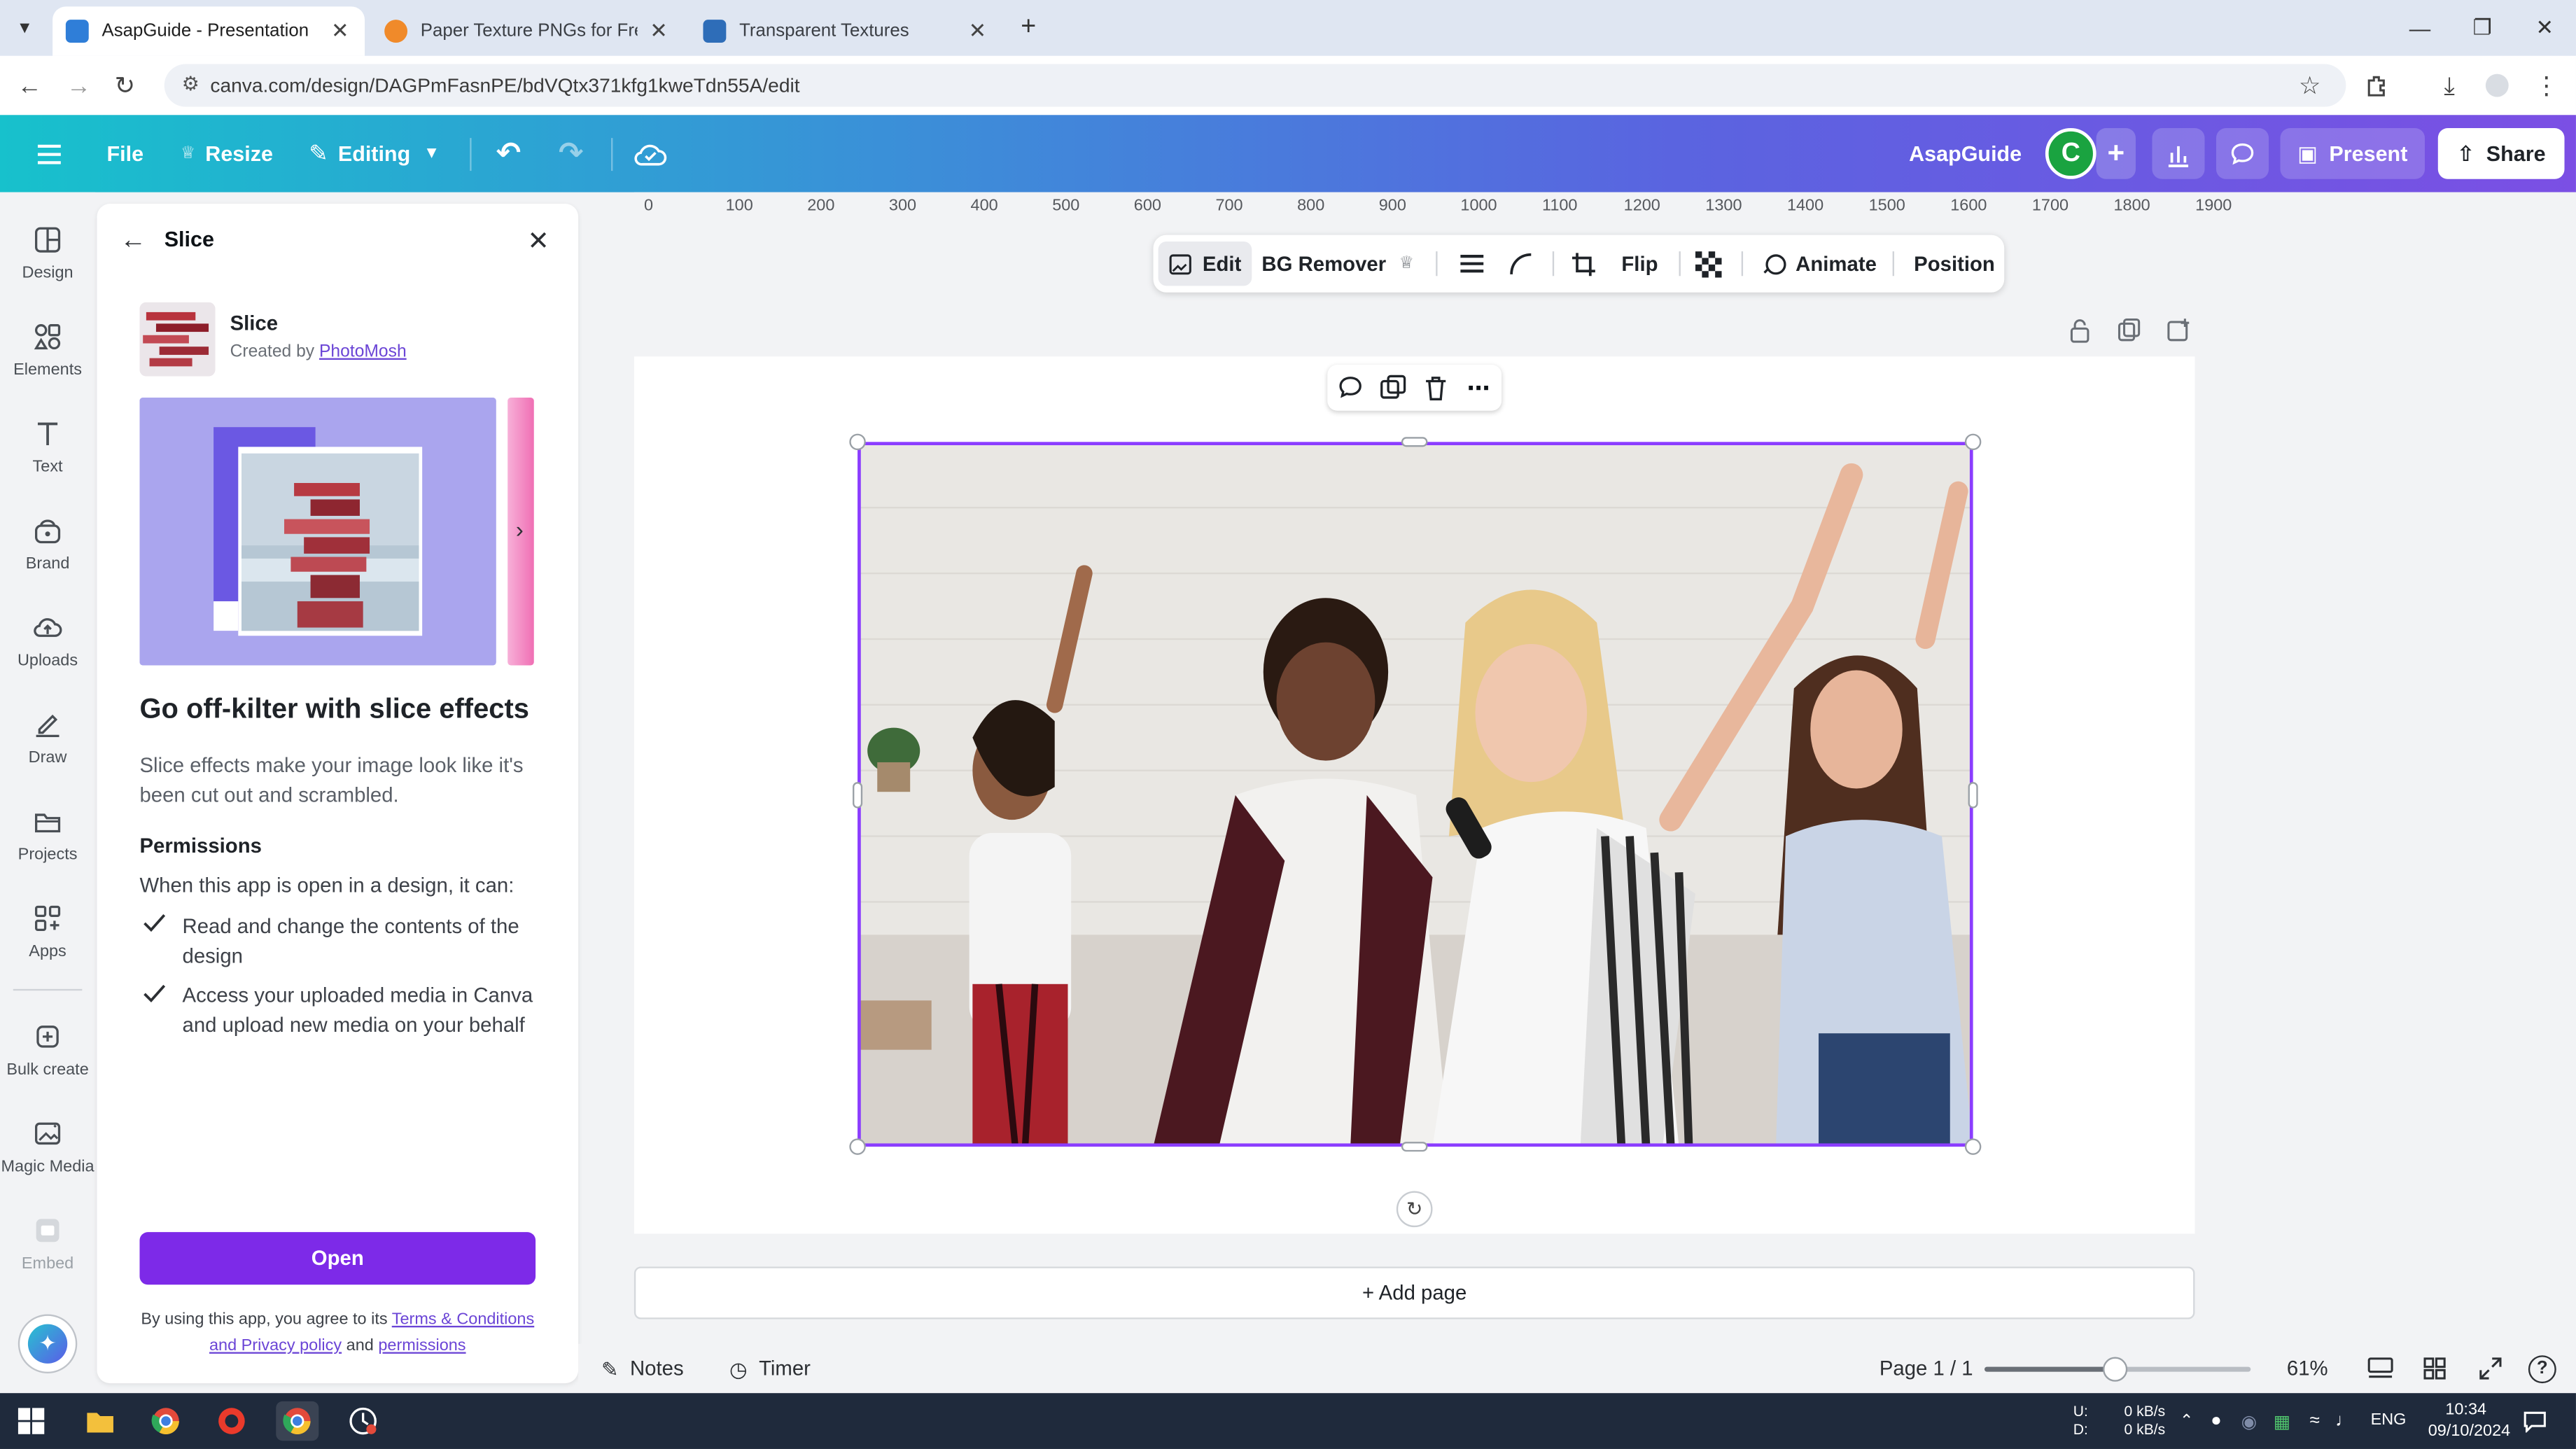  What do you see at coordinates (1965, 153) in the screenshot?
I see `team-name: AsapGuide` at bounding box center [1965, 153].